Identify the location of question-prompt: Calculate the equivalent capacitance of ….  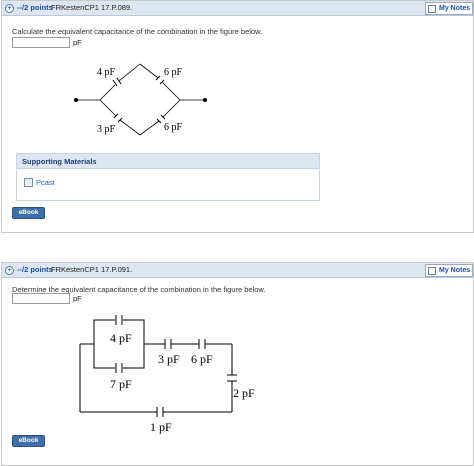
(137, 31).